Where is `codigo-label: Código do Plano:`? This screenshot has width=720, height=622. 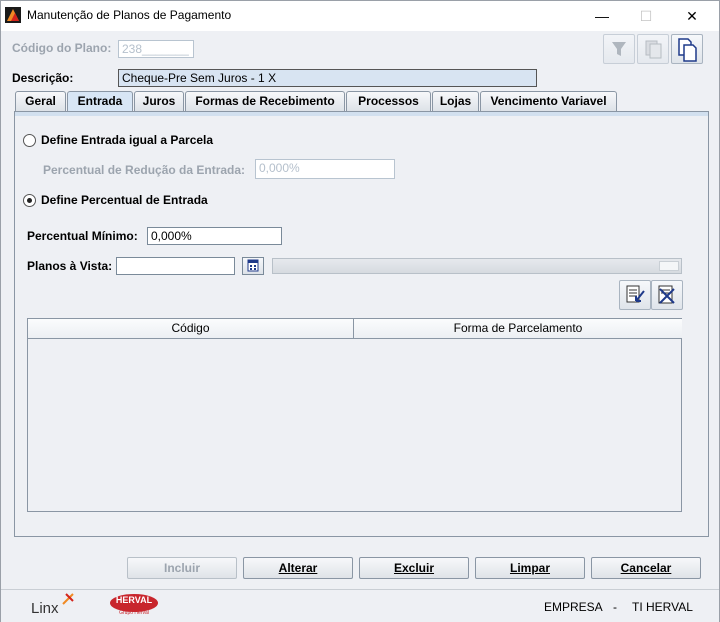
codigo-label: Código do Plano: is located at coordinates (62, 48).